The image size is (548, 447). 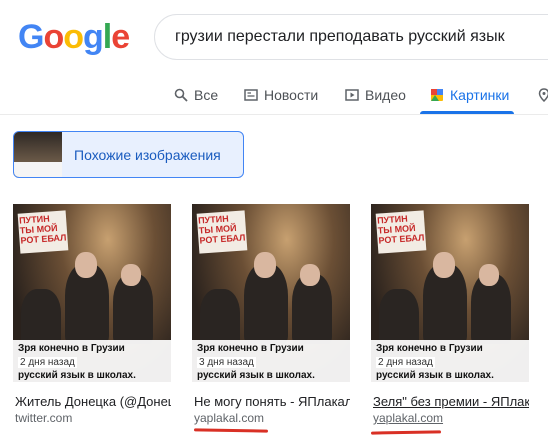 I want to click on similar-images-thumbnail, so click(x=38, y=154).